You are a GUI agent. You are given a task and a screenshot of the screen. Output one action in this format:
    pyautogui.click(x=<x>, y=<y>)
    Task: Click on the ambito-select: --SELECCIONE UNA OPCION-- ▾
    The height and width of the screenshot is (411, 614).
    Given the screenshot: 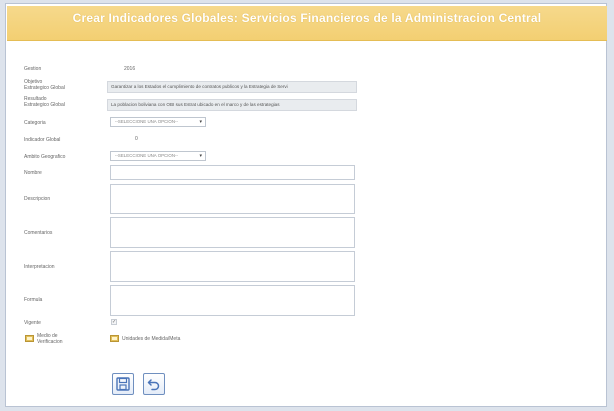 What is the action you would take?
    pyautogui.click(x=158, y=156)
    